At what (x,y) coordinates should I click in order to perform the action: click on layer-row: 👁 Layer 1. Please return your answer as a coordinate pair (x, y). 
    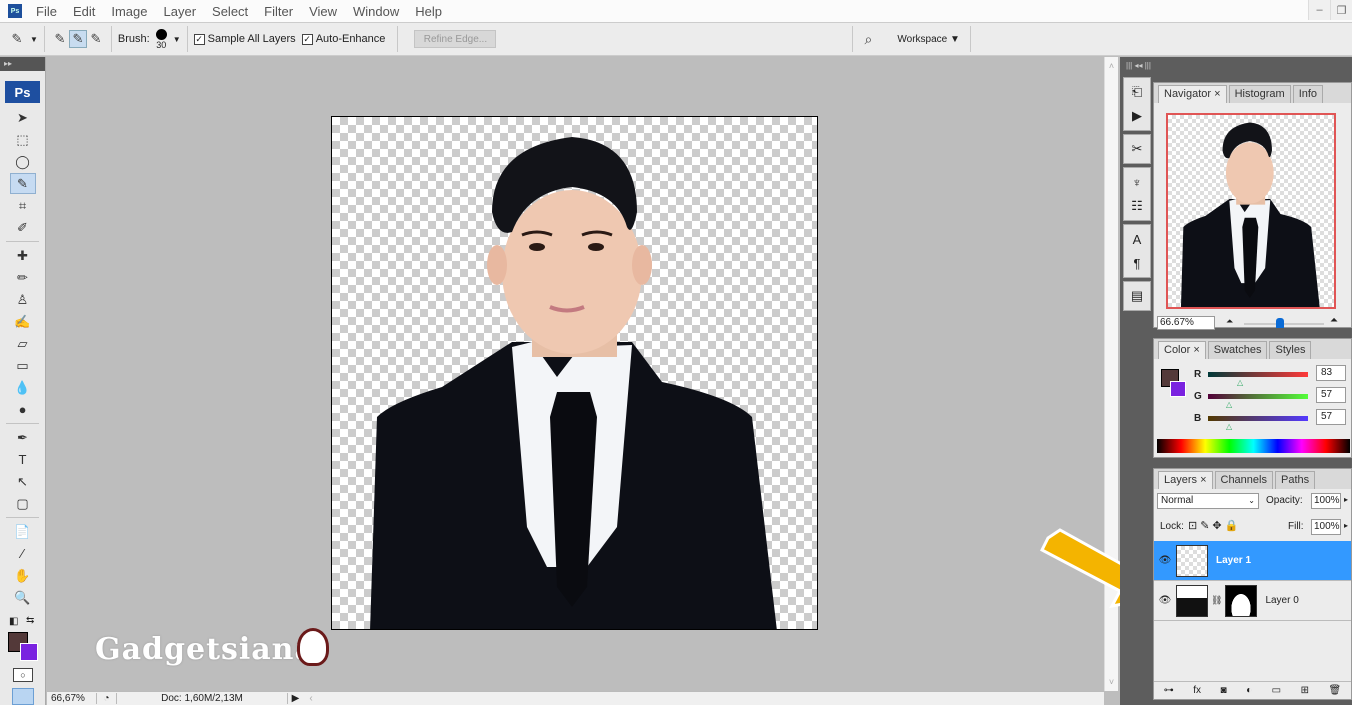
    Looking at the image, I should click on (1252, 561).